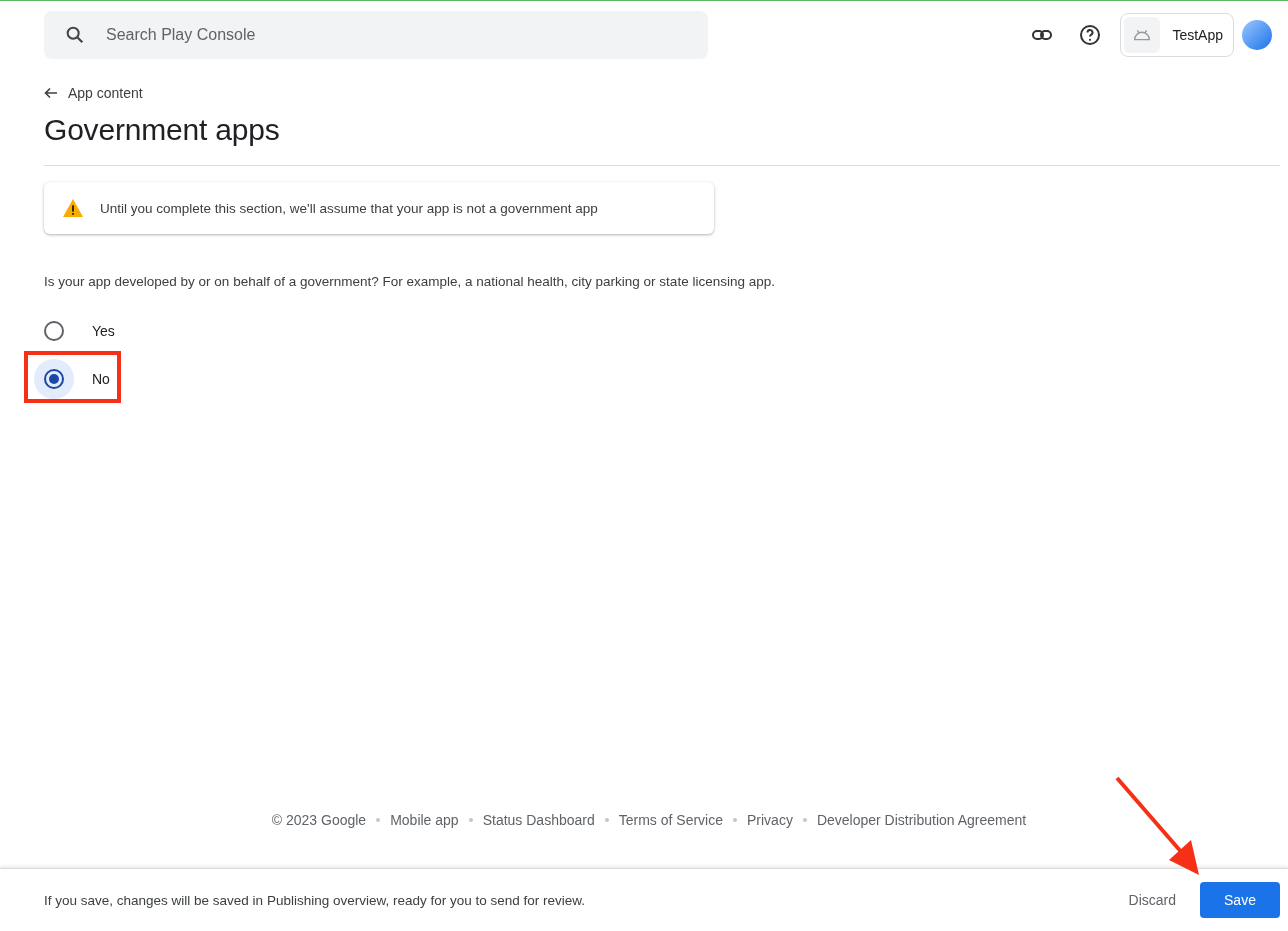 This screenshot has width=1288, height=931. I want to click on footer-link: Status Dashboard, so click(538, 820).